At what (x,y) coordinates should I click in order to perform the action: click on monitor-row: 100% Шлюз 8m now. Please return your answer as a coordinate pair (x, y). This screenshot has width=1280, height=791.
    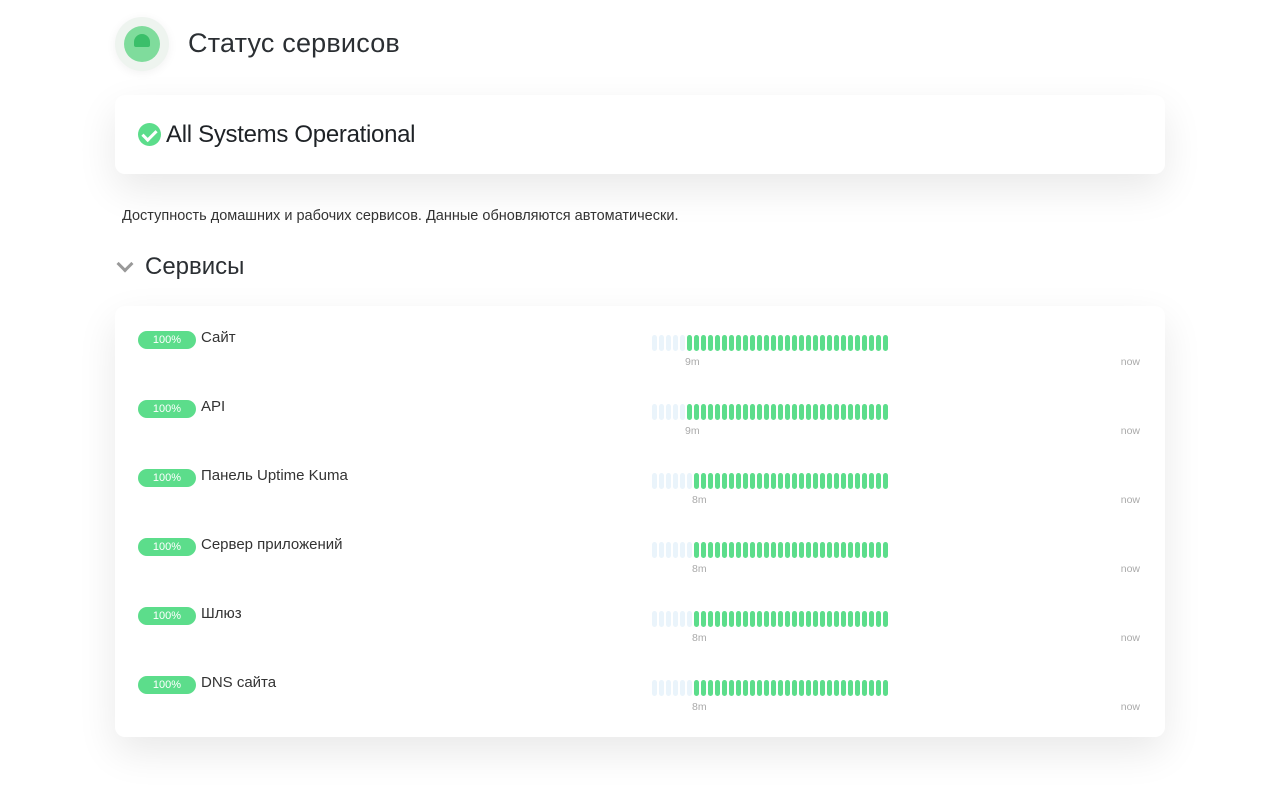
    Looking at the image, I should click on (640, 616).